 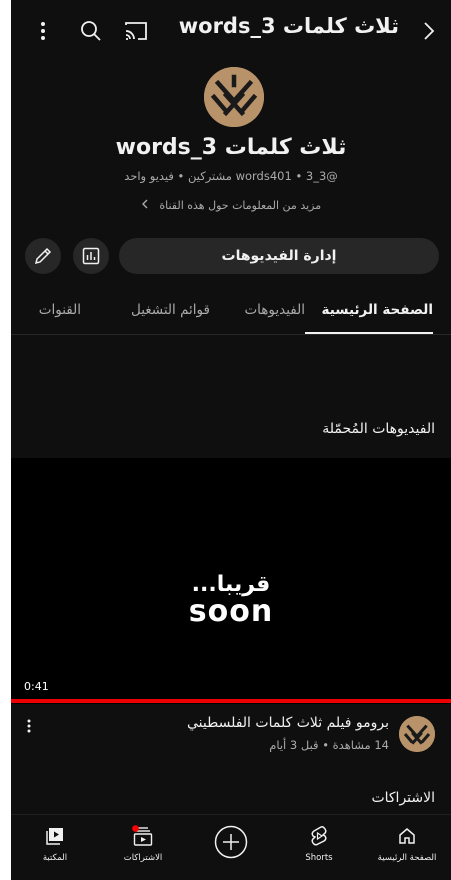 I want to click on edit-channel-button, so click(x=43, y=256).